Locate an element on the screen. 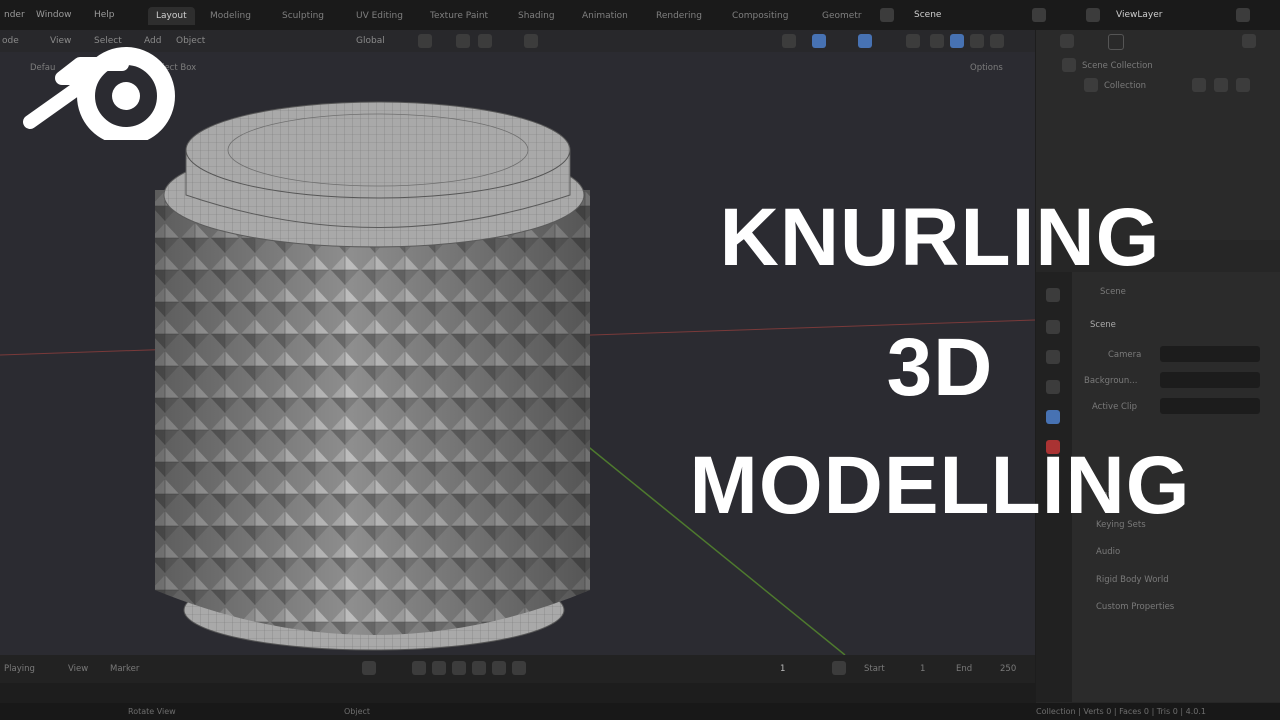  timeline-header: Playing View Marker 1 Start 1 End 250 is located at coordinates (517, 669).